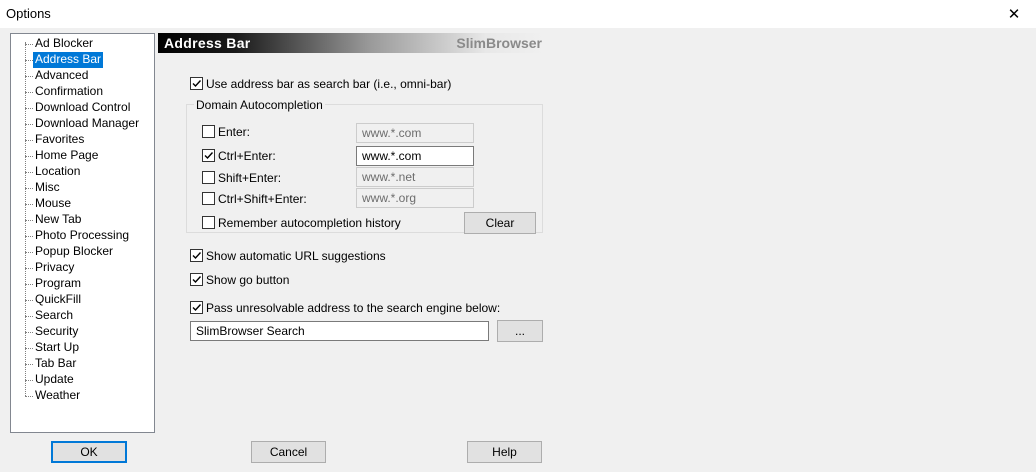 The width and height of the screenshot is (1036, 472). I want to click on tree-item-tab-bar: Tab Bar, so click(55, 364).